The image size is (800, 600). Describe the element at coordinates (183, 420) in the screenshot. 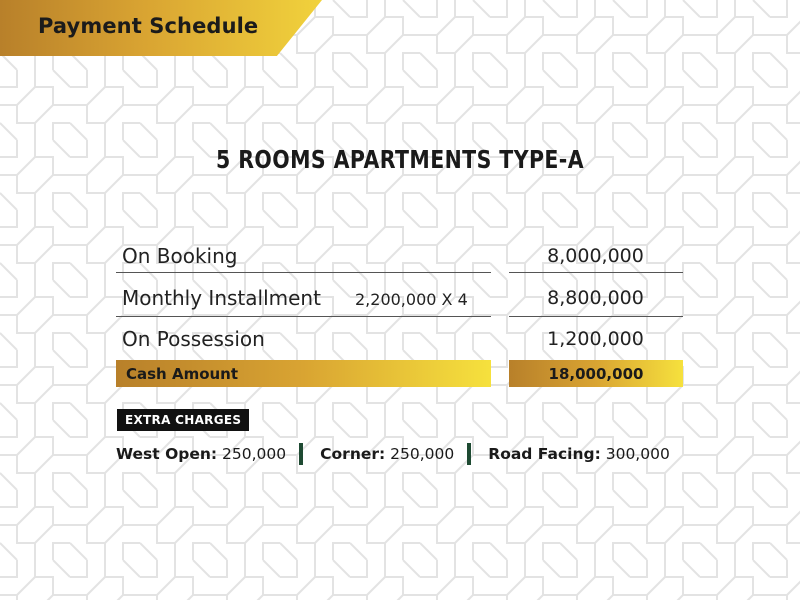

I see `extra-charges-badge: EXTRA CHARGES` at that location.